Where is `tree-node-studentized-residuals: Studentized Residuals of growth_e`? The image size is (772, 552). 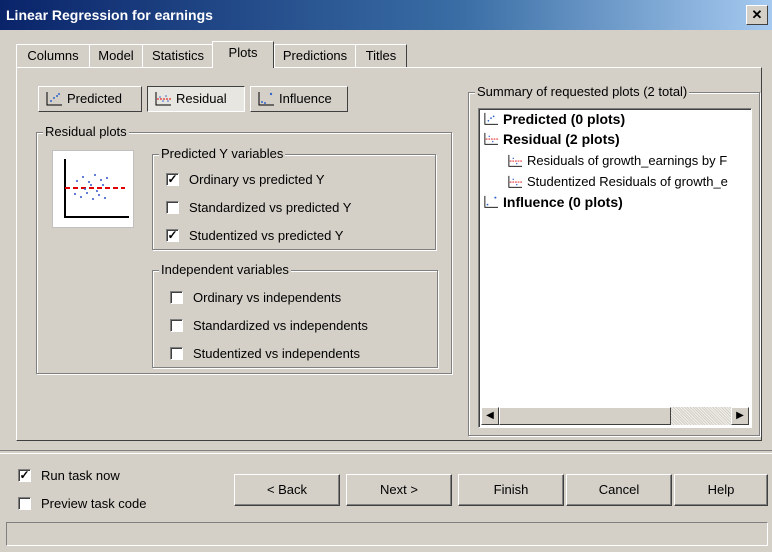 tree-node-studentized-residuals: Studentized Residuals of growth_e is located at coordinates (617, 181).